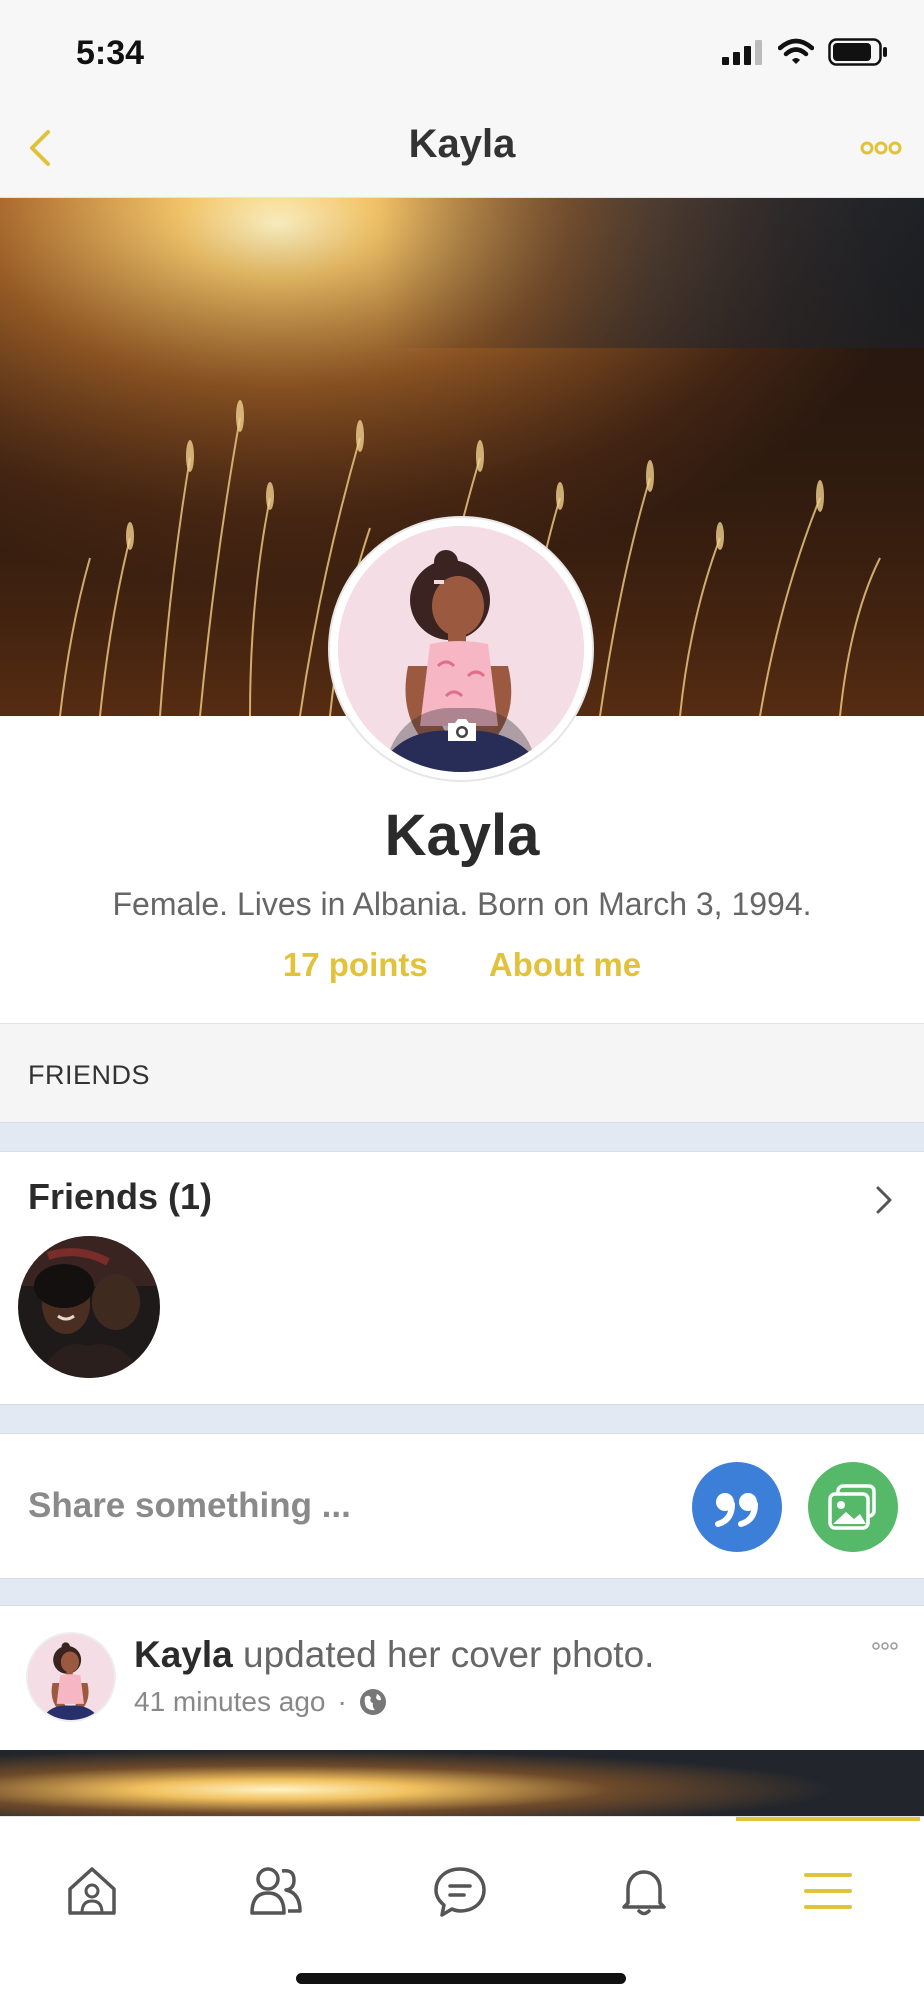  What do you see at coordinates (462, 144) in the screenshot?
I see `nav-title: Kayla` at bounding box center [462, 144].